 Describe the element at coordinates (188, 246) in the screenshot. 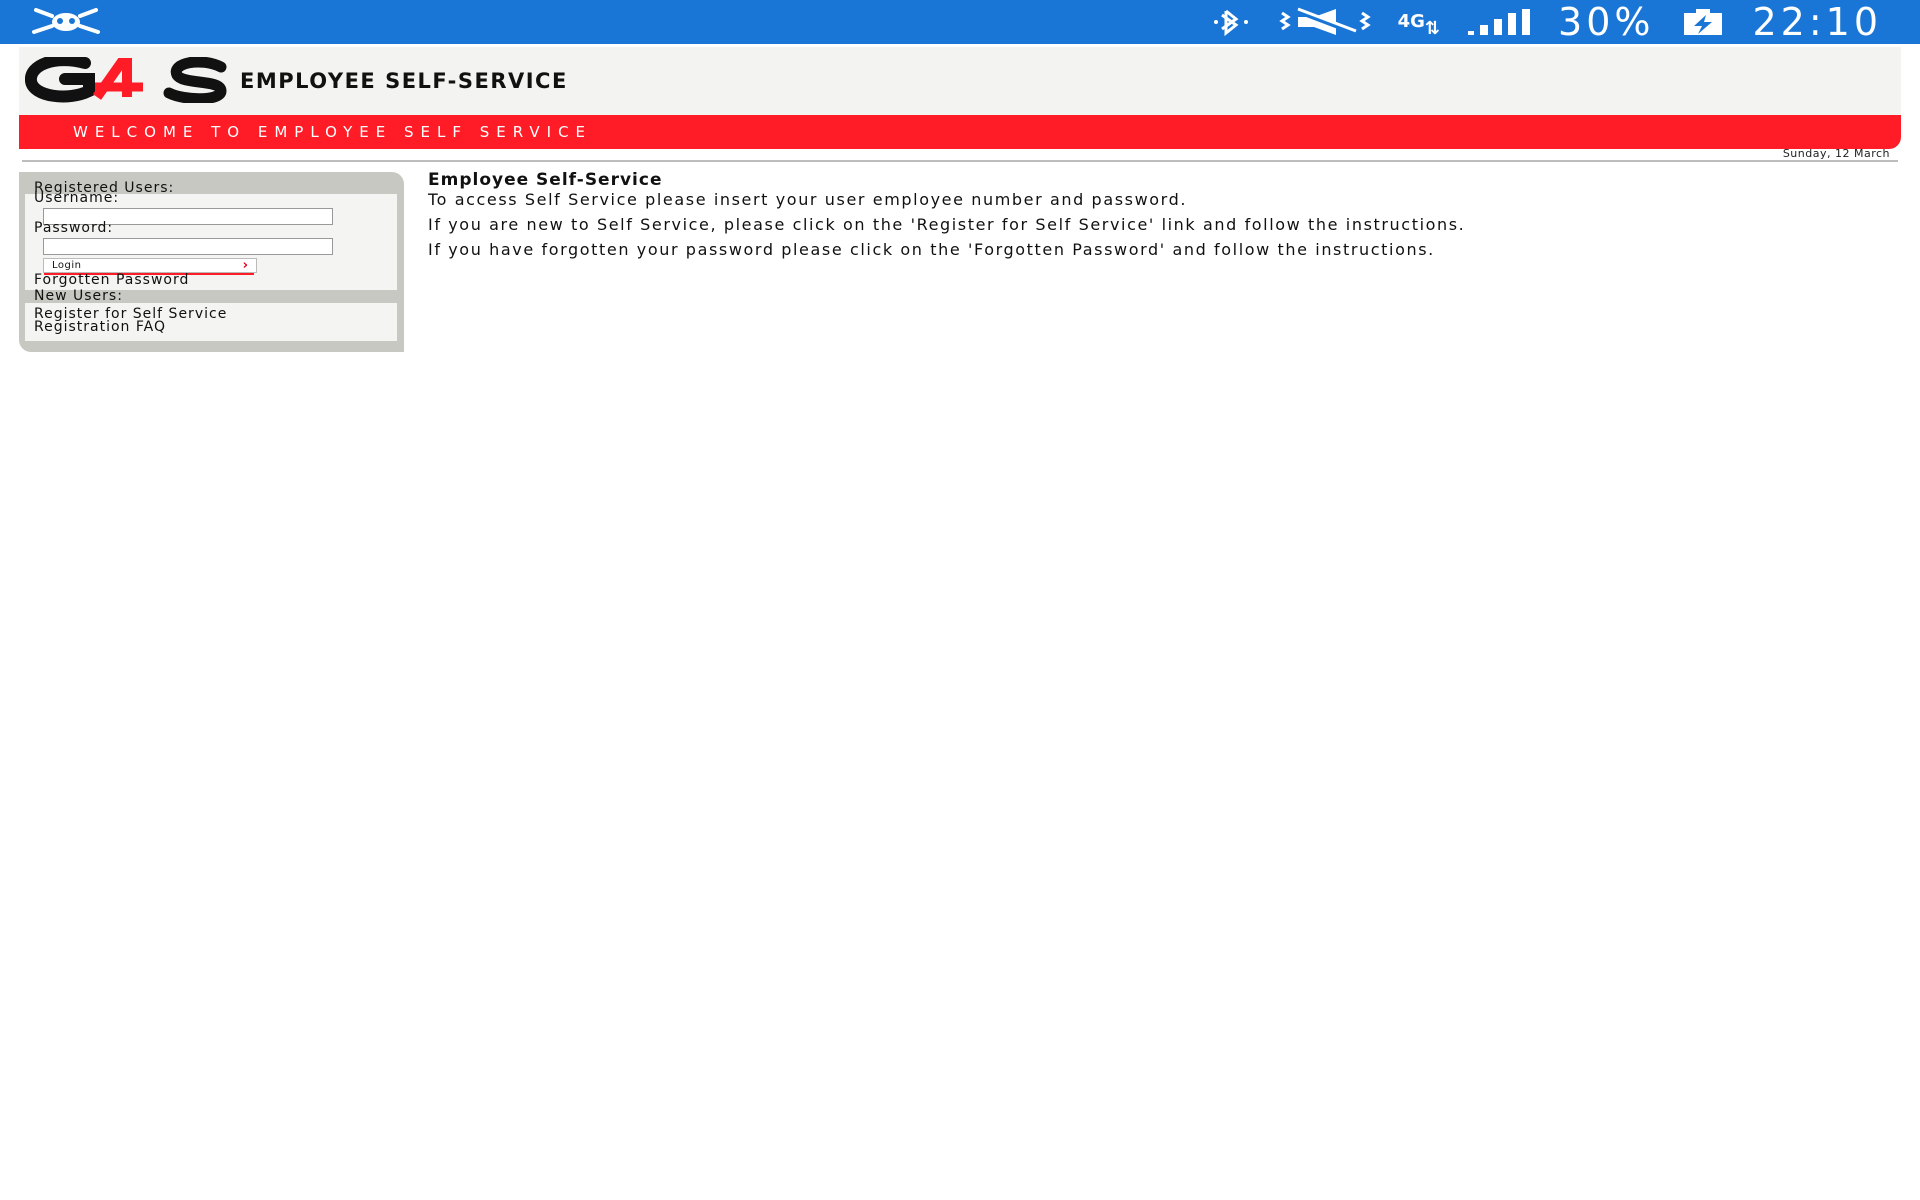

I see `password-input` at that location.